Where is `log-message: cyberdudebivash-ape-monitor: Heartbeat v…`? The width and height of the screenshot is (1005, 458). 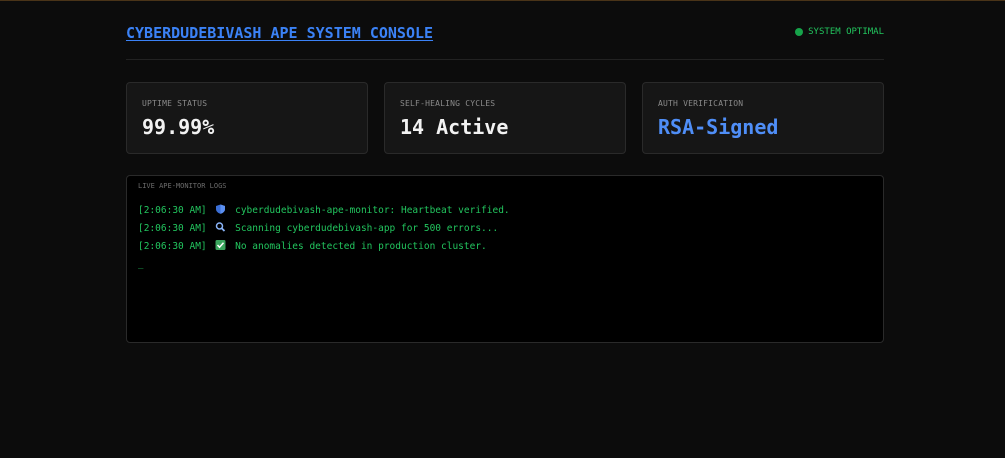 log-message: cyberdudebivash-ape-monitor: Heartbeat v… is located at coordinates (372, 210).